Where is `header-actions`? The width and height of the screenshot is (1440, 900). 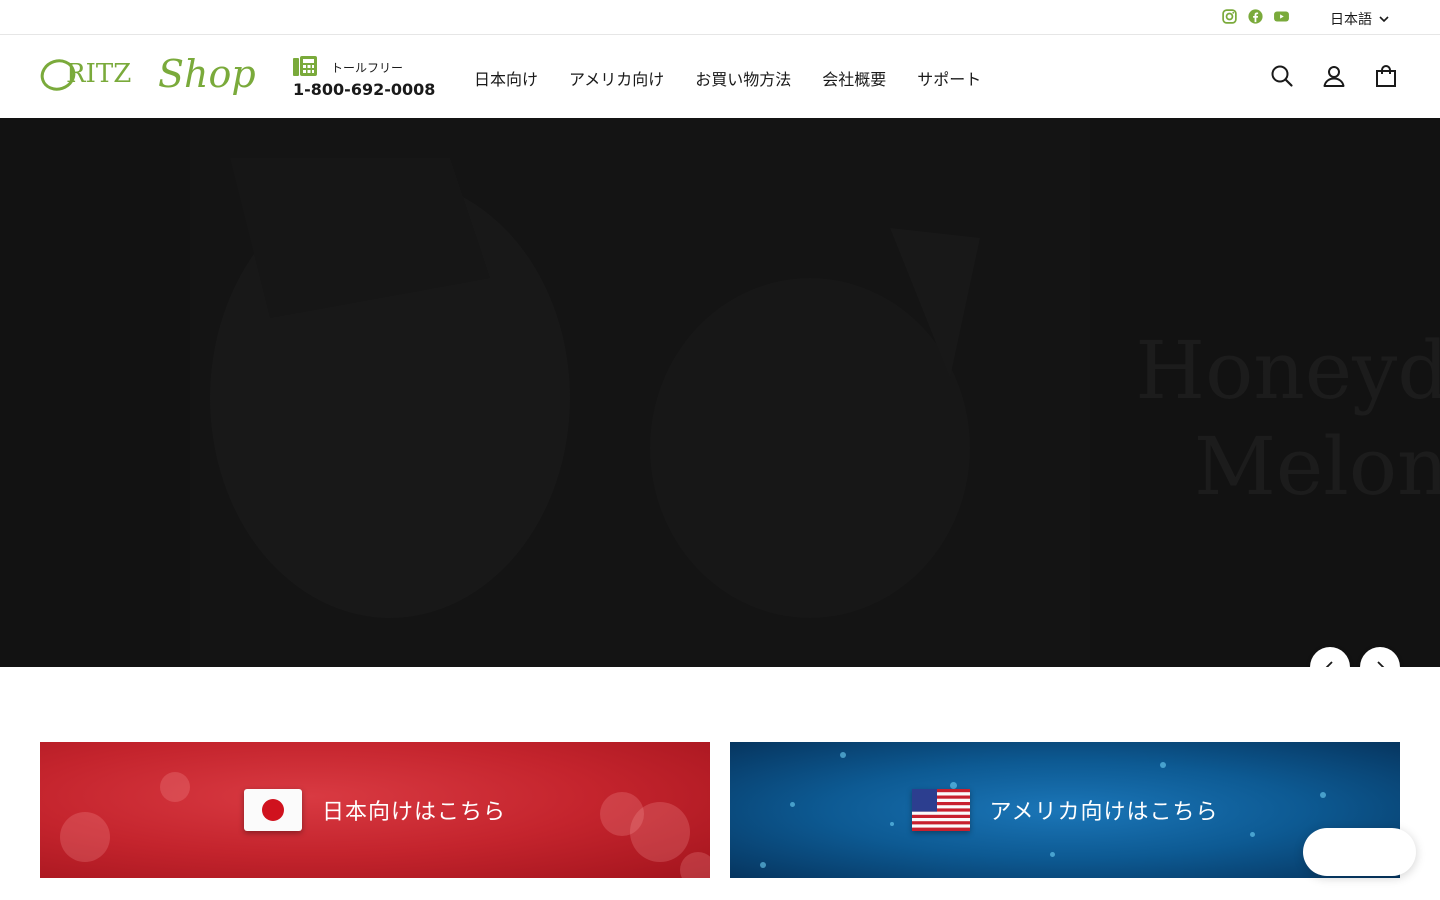
header-actions is located at coordinates (1334, 76).